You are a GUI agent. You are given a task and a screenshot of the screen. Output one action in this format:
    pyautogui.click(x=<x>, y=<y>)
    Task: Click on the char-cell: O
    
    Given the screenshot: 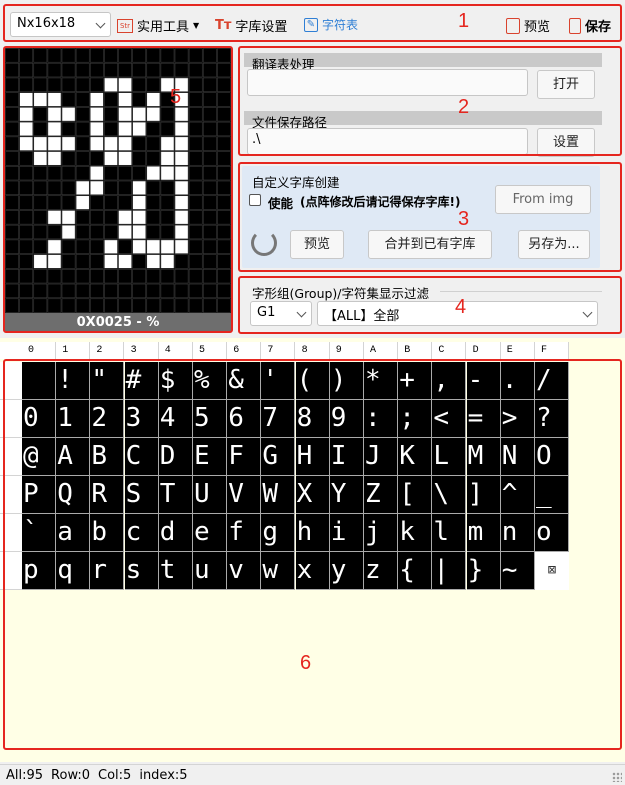 What is the action you would take?
    pyautogui.click(x=552, y=457)
    